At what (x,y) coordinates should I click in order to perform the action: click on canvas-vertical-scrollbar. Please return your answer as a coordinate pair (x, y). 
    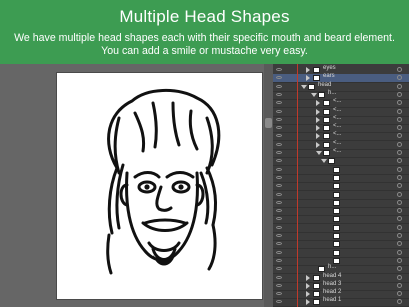
    Looking at the image, I should click on (268, 185).